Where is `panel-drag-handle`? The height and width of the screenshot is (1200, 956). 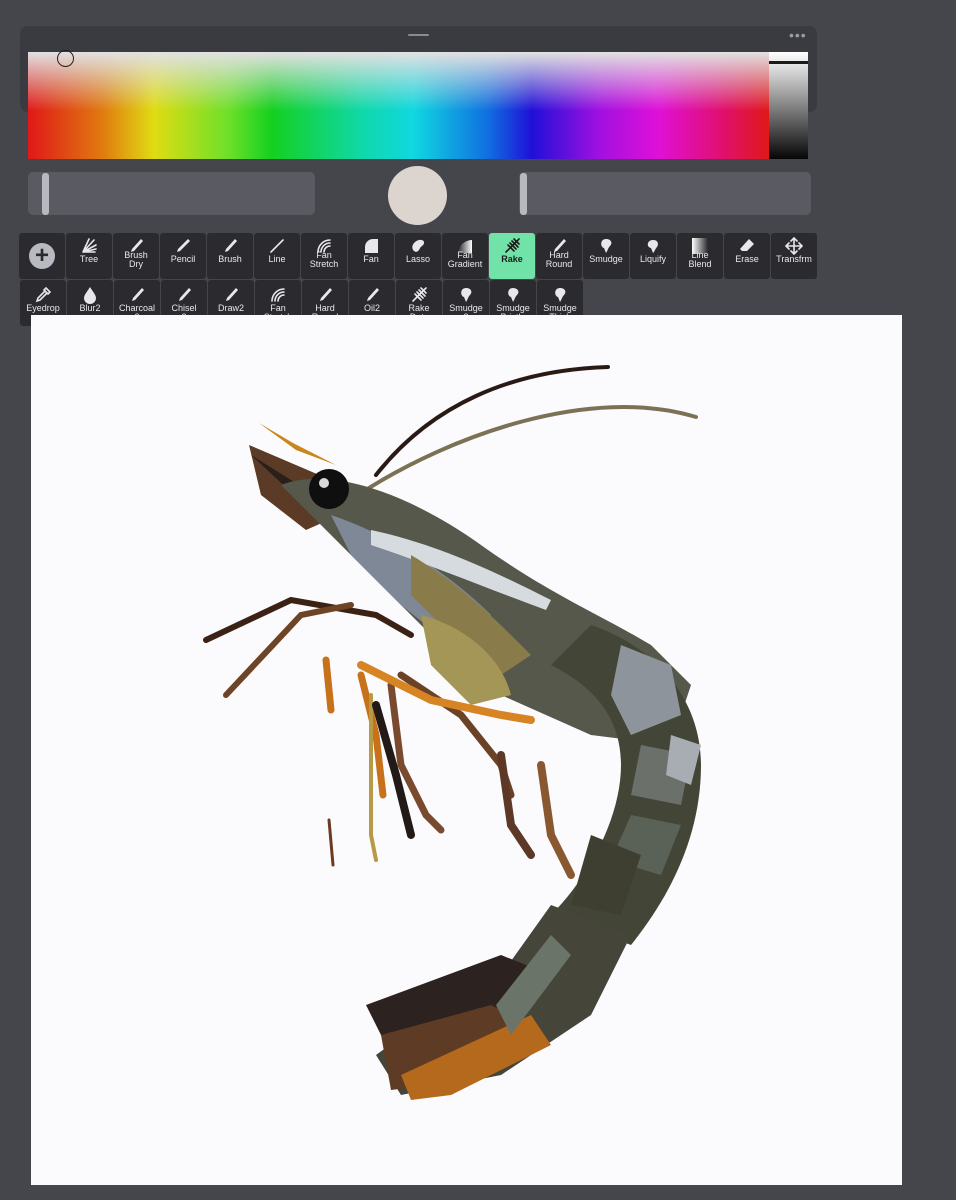
panel-drag-handle is located at coordinates (418, 35).